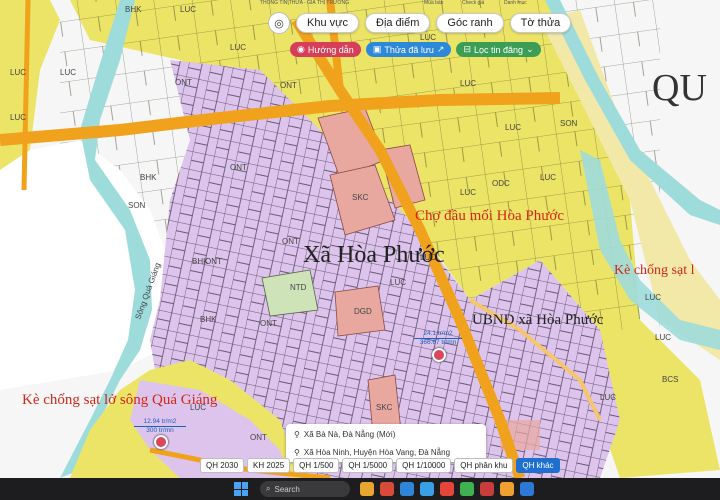 This screenshot has width=720, height=500. Describe the element at coordinates (368, 465) in the screenshot. I see `tab-qh-1-5000: QH 1/5000` at that location.